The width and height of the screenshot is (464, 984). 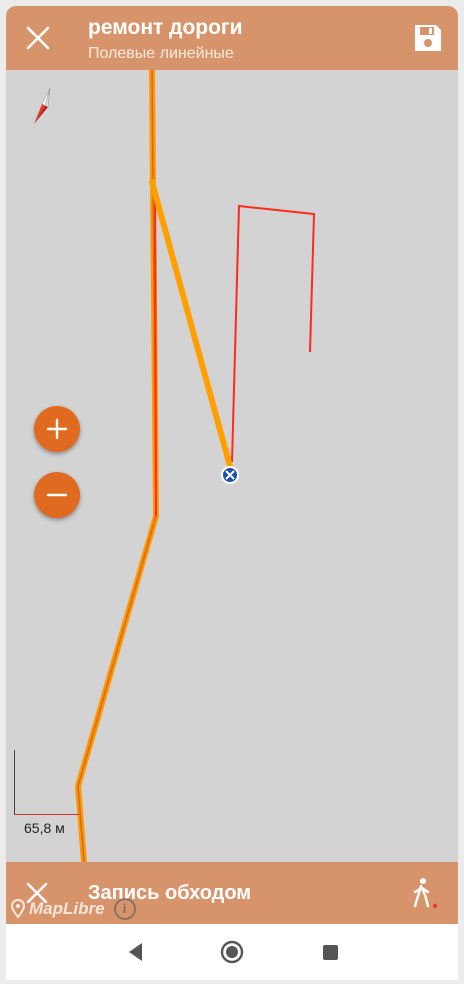 I want to click on recents-icon, so click(x=330, y=952).